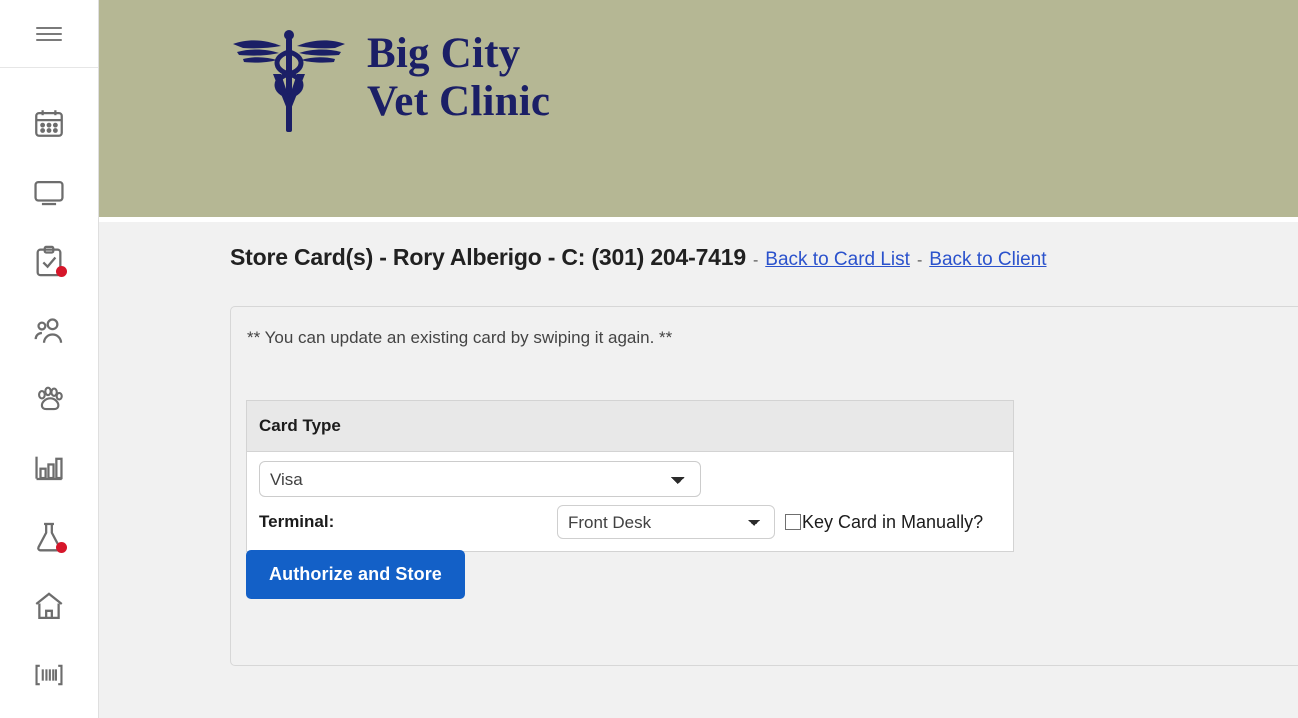 Image resolution: width=1298 pixels, height=718 pixels. I want to click on sidebar-menu-toggle, so click(49, 34).